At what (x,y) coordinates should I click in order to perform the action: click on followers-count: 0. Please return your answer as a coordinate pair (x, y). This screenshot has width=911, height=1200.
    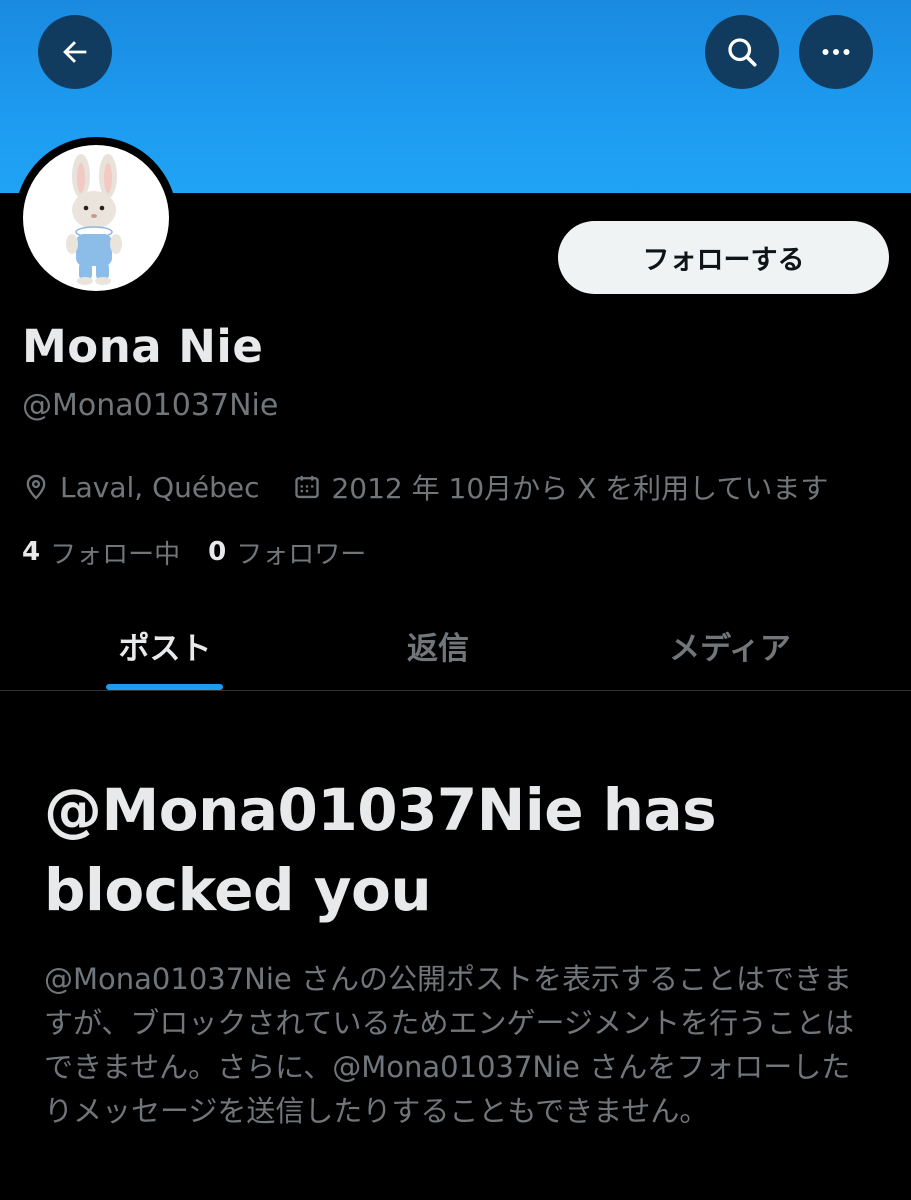
    Looking at the image, I should click on (217, 552).